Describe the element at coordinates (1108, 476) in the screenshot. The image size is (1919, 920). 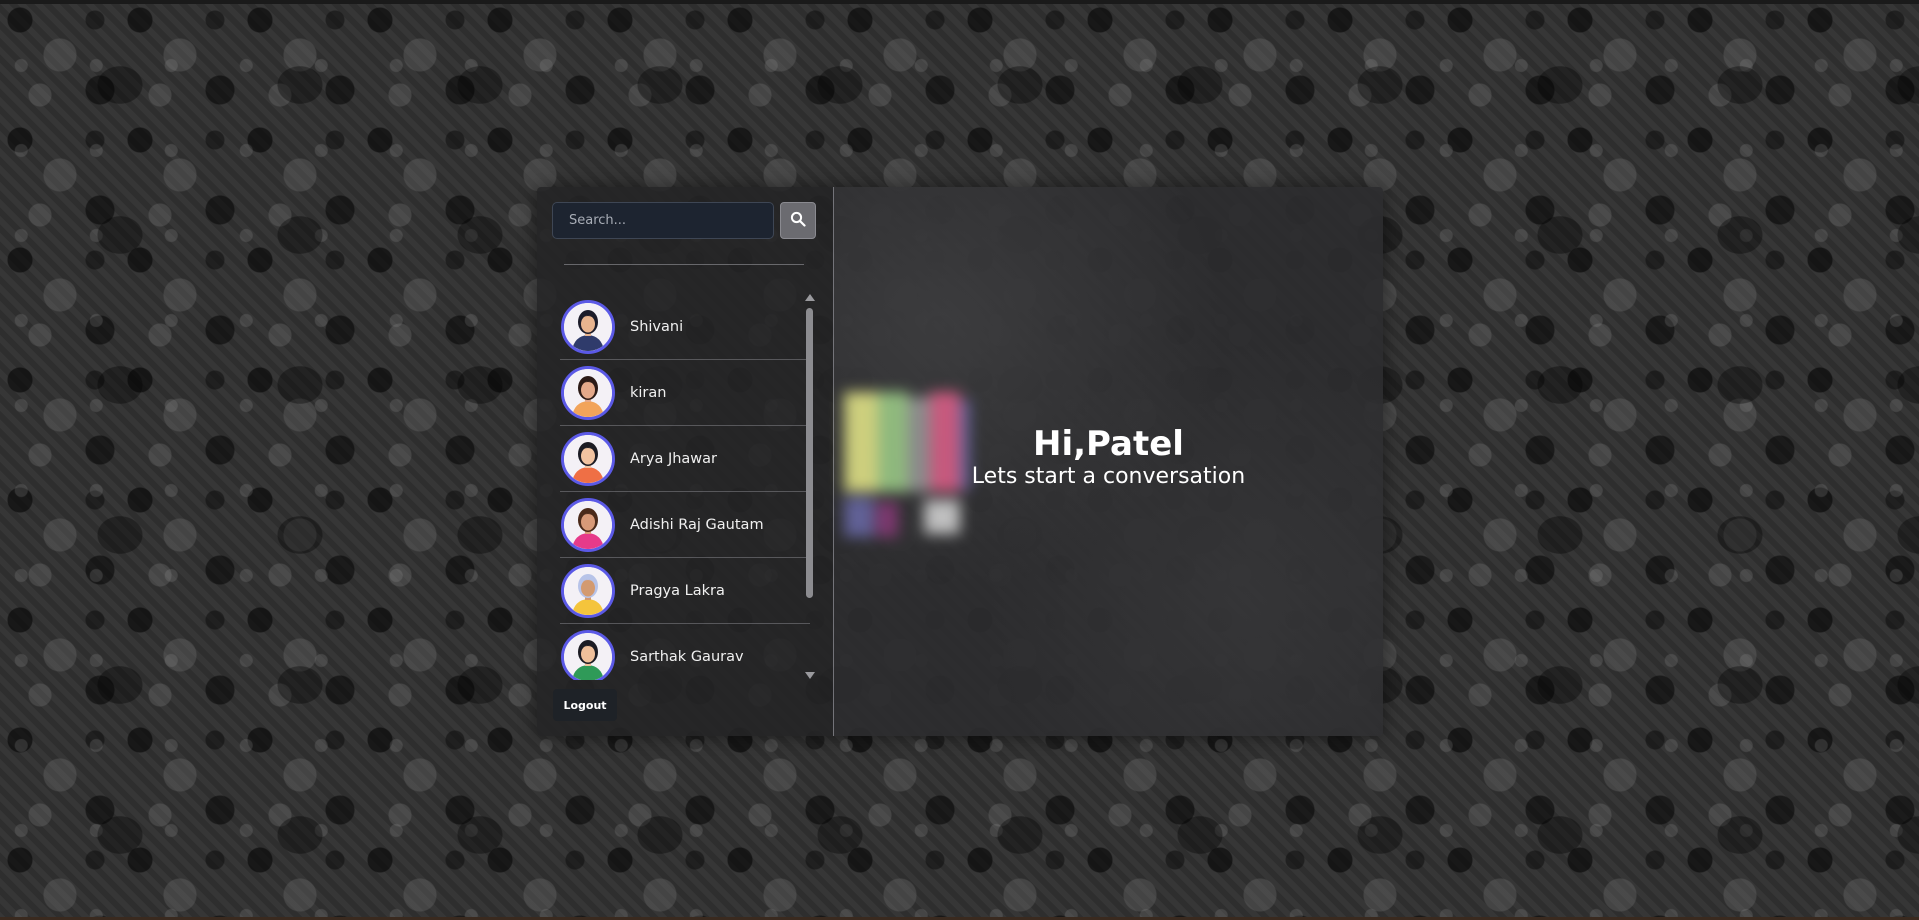
I see `welcome-subtitle: Lets start a conversation` at that location.